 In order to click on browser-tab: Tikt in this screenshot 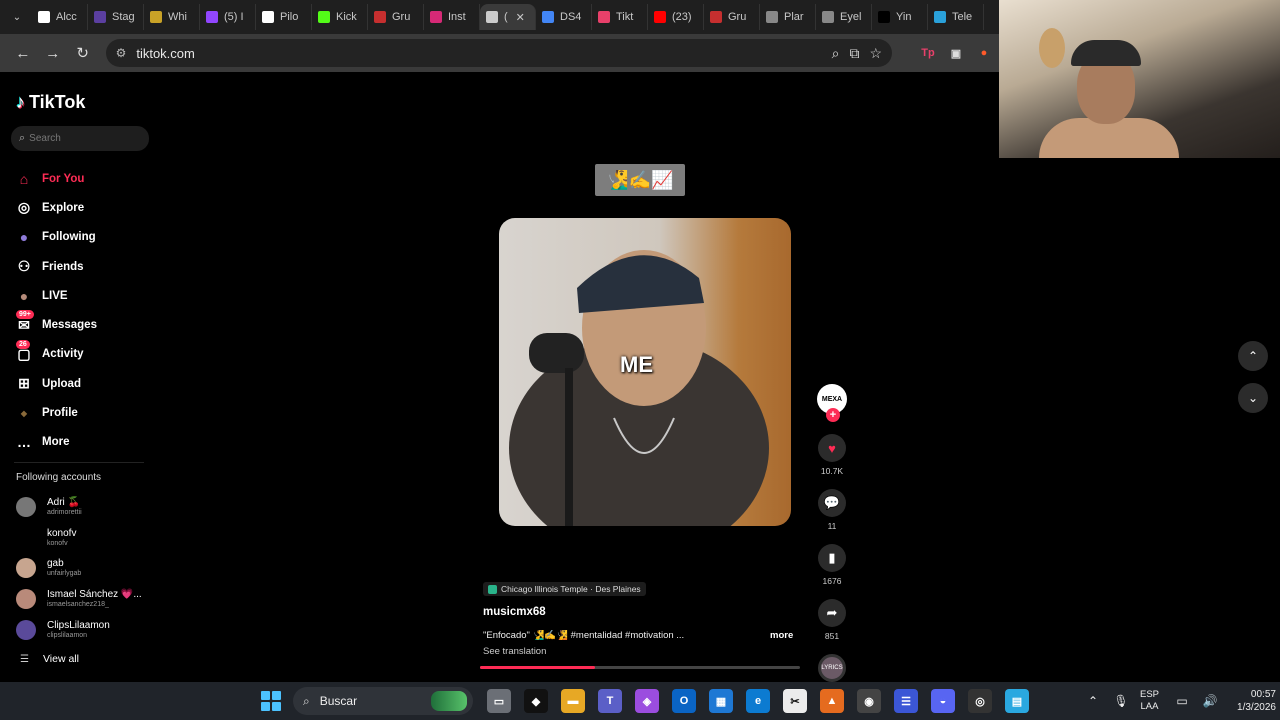, I will do `click(620, 17)`.